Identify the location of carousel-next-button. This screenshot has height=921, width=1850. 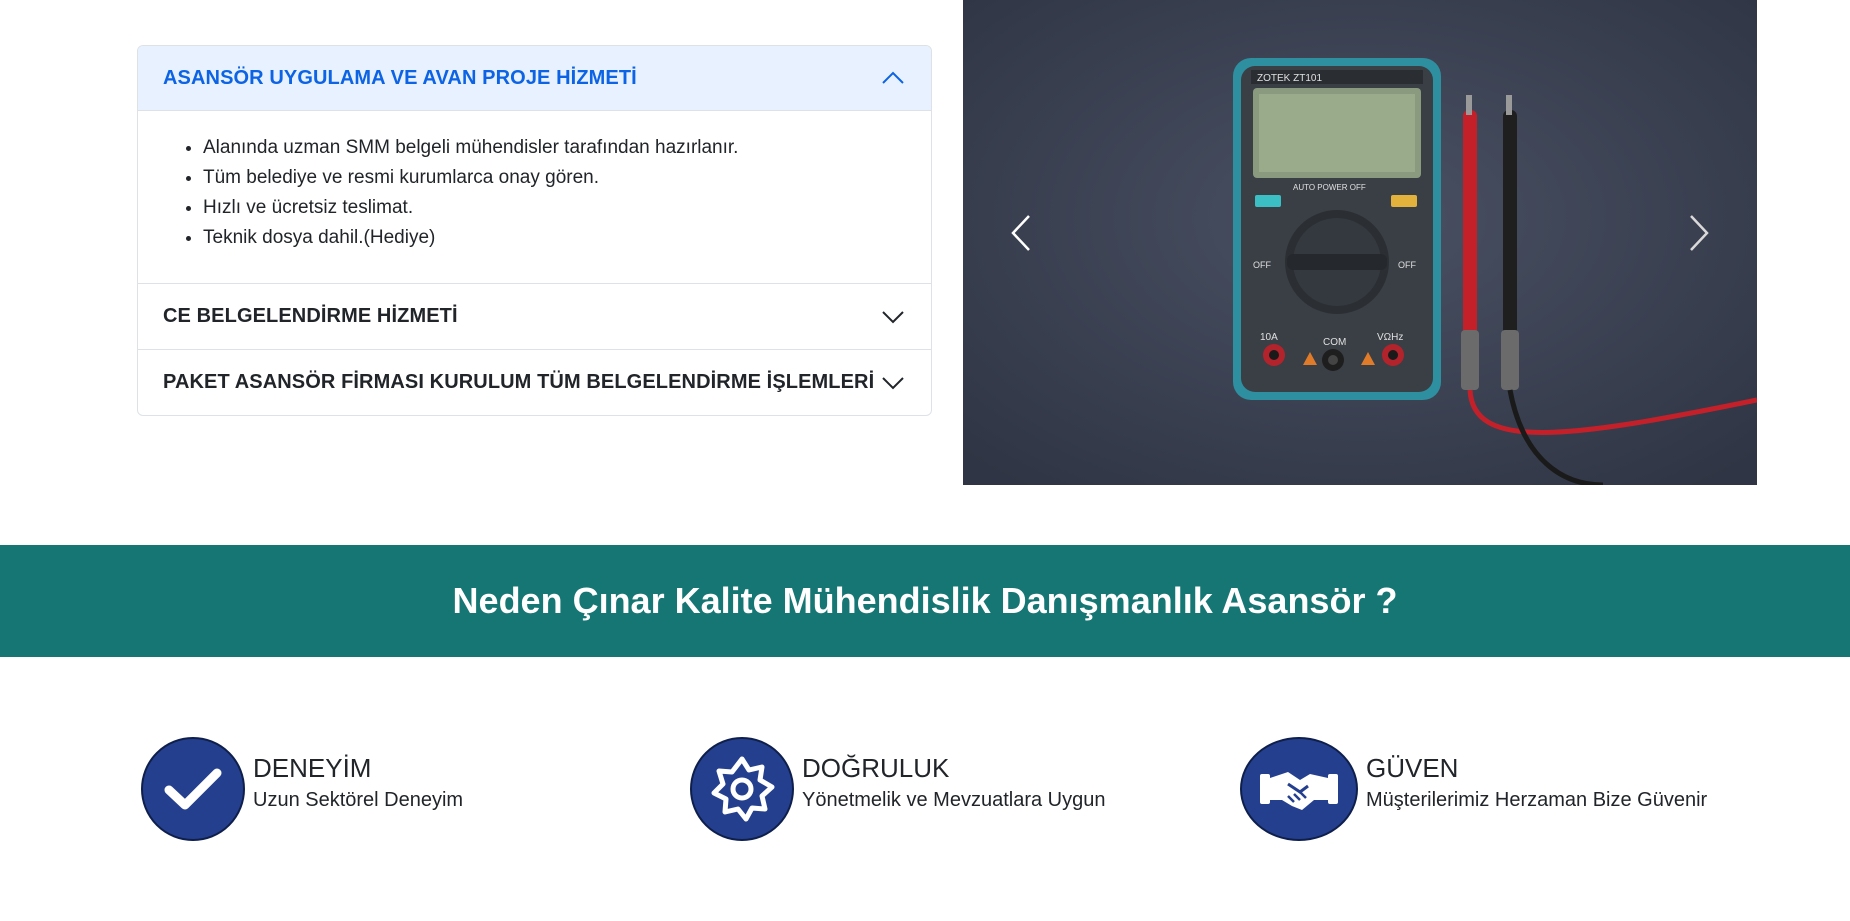
(1699, 235).